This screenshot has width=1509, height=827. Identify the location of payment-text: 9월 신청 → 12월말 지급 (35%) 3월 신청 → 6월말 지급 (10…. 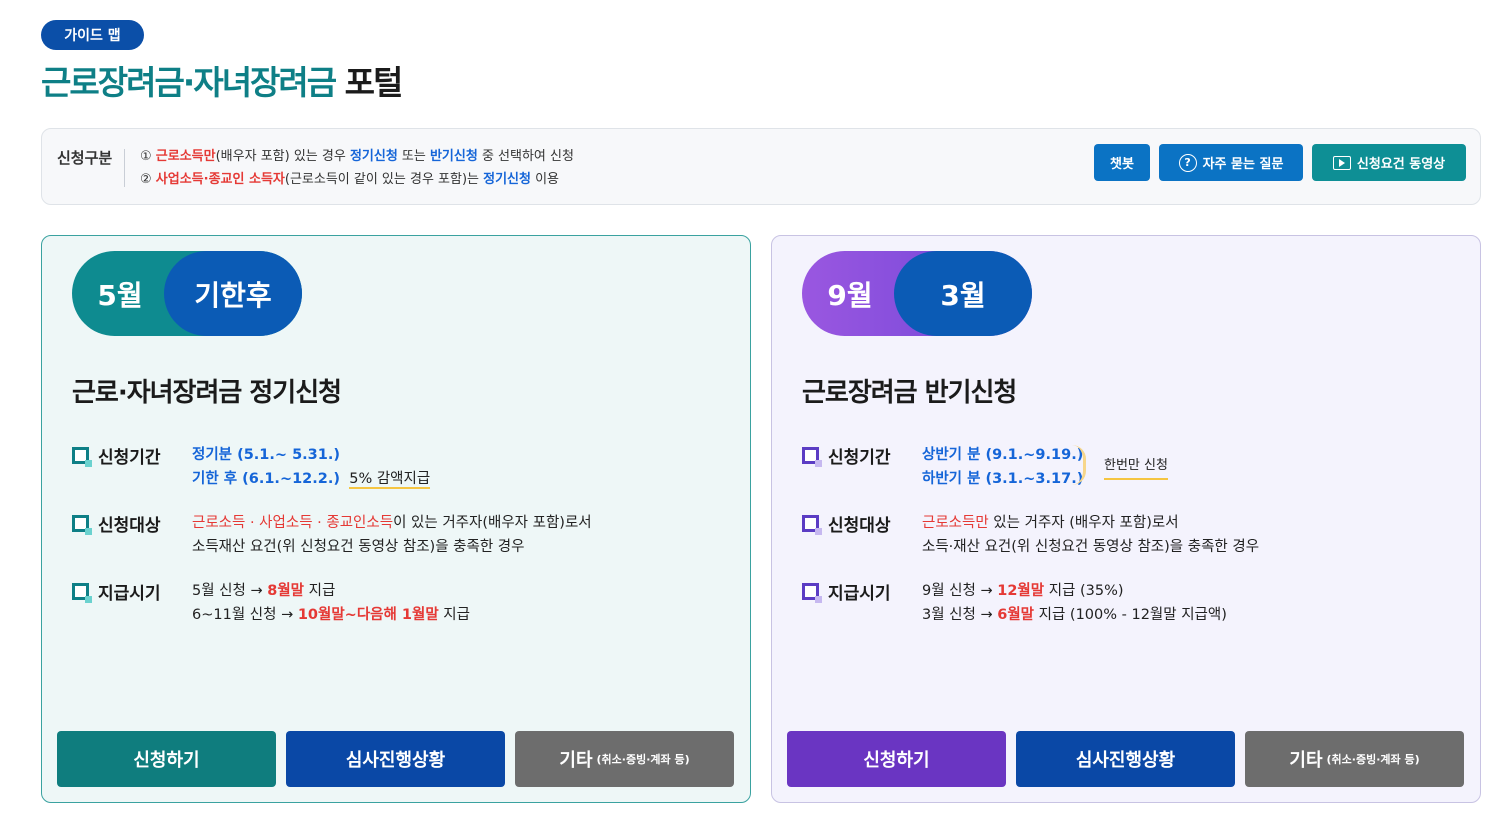
(1074, 603).